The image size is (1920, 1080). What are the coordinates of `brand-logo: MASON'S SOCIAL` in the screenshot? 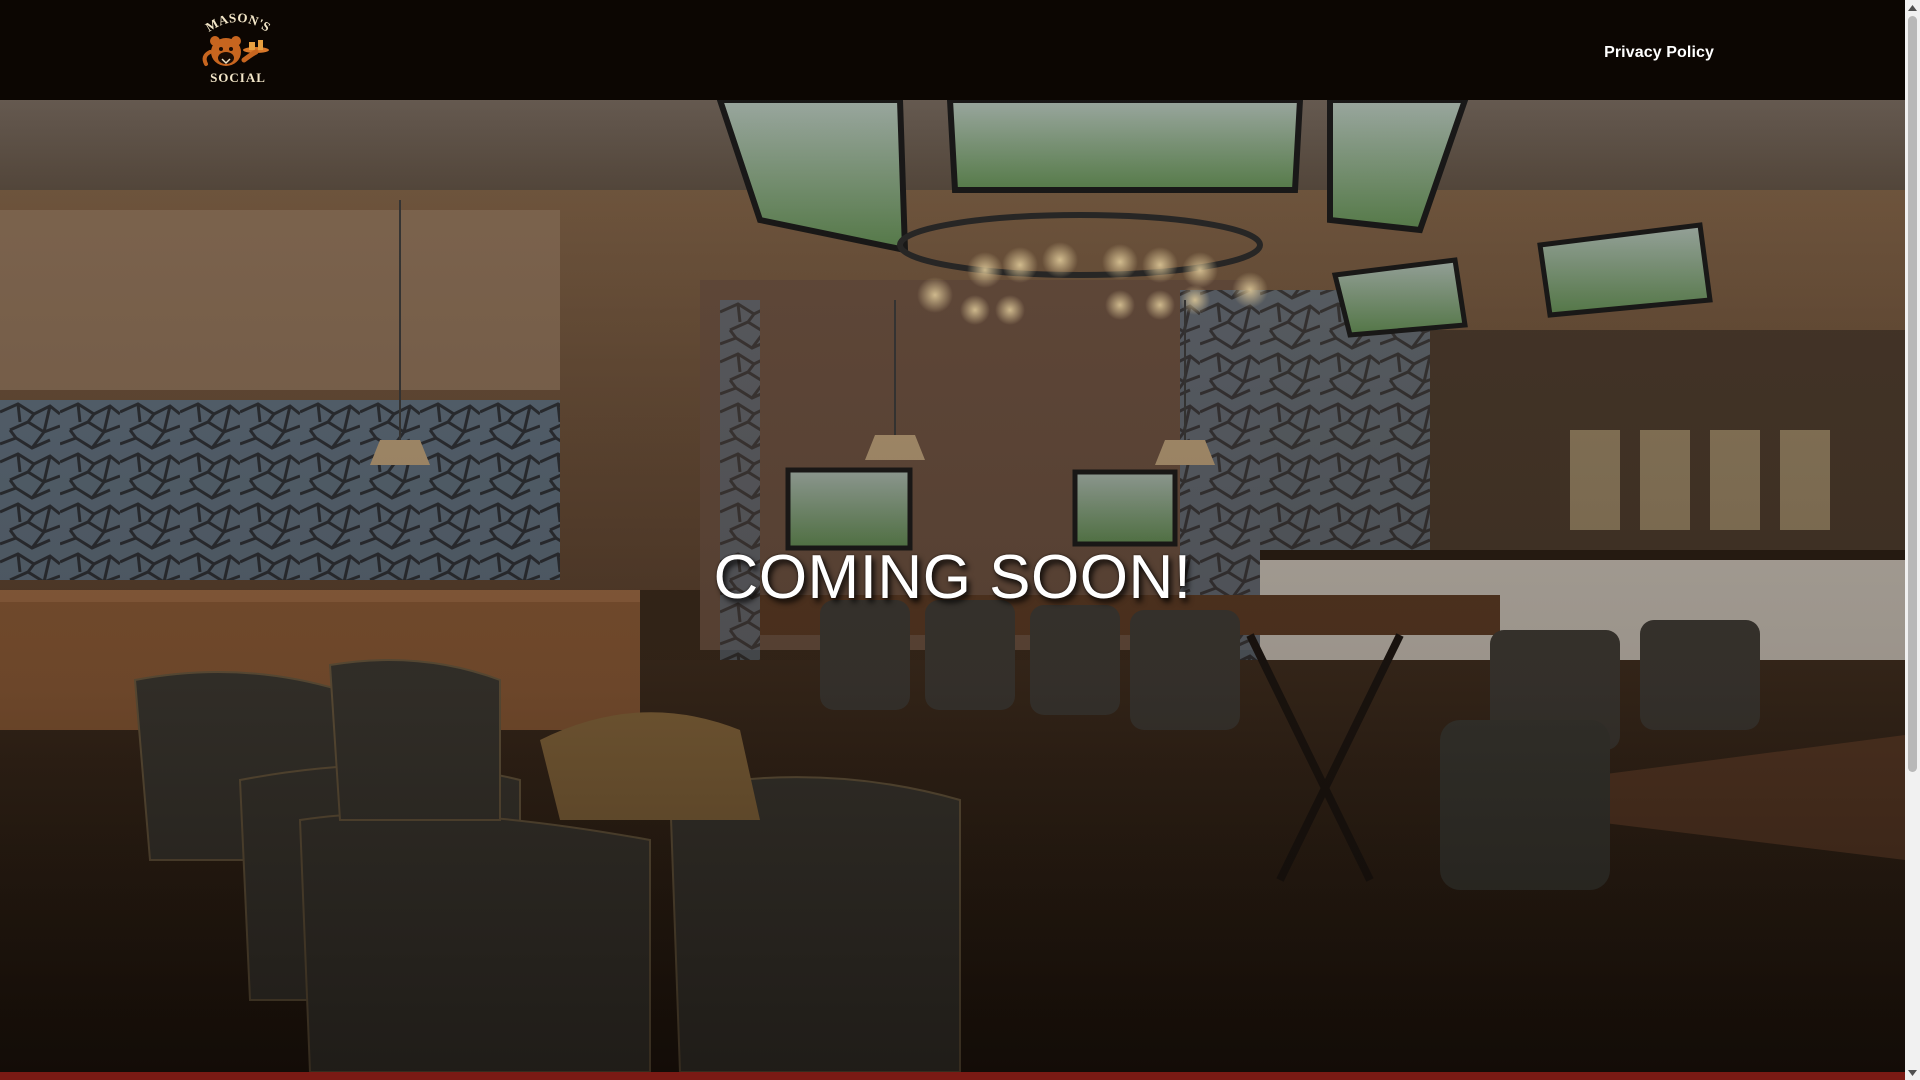 It's located at (238, 49).